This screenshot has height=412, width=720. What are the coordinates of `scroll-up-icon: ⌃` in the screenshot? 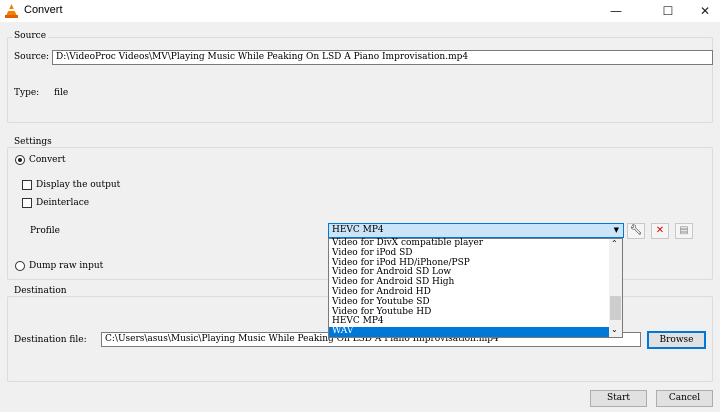 It's located at (614, 243).